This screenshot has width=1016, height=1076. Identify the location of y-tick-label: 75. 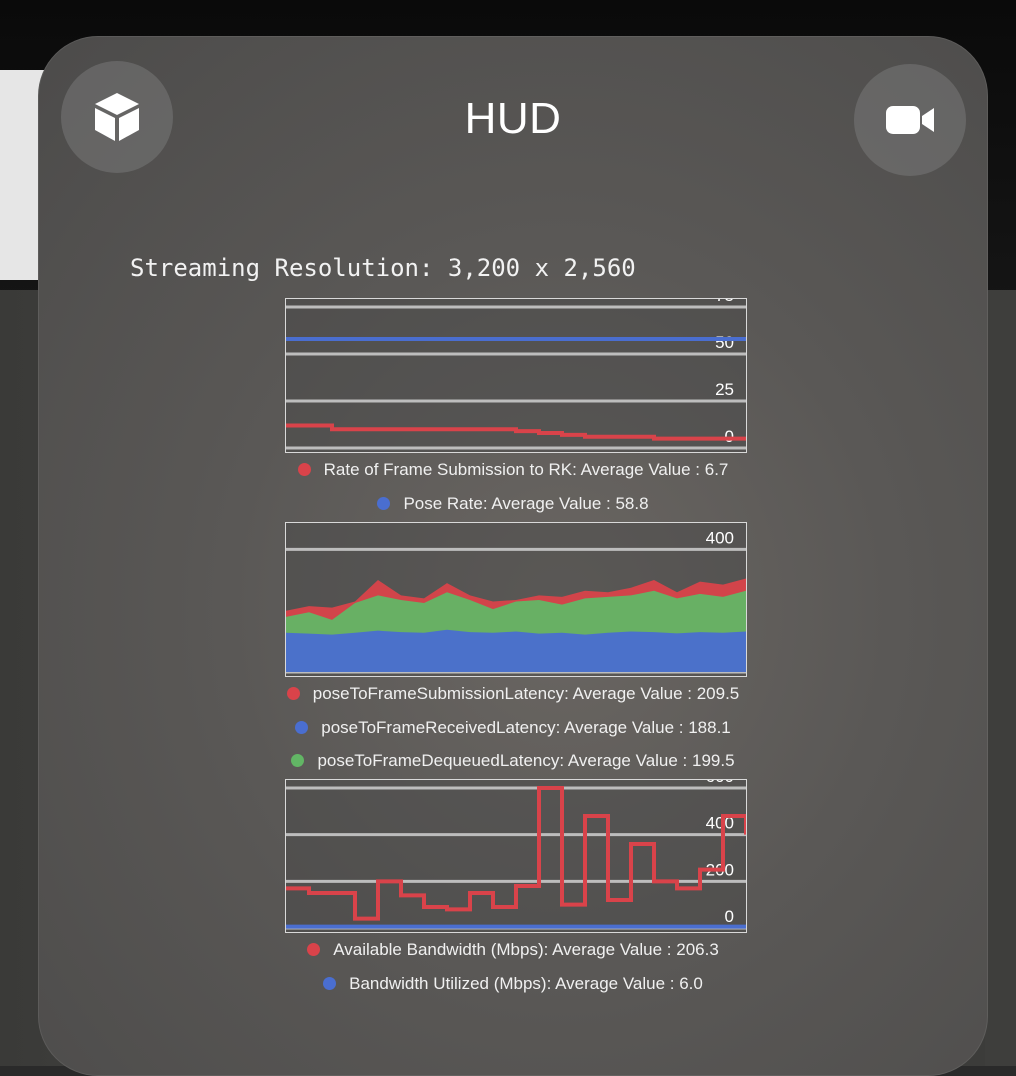
(724, 302).